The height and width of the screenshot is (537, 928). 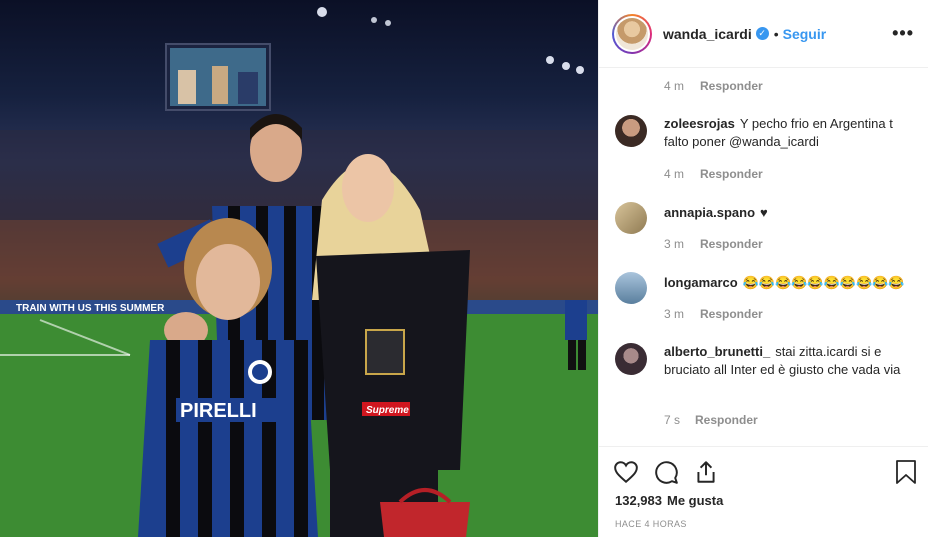 I want to click on commenter-username: zoleesrojas, so click(x=699, y=123).